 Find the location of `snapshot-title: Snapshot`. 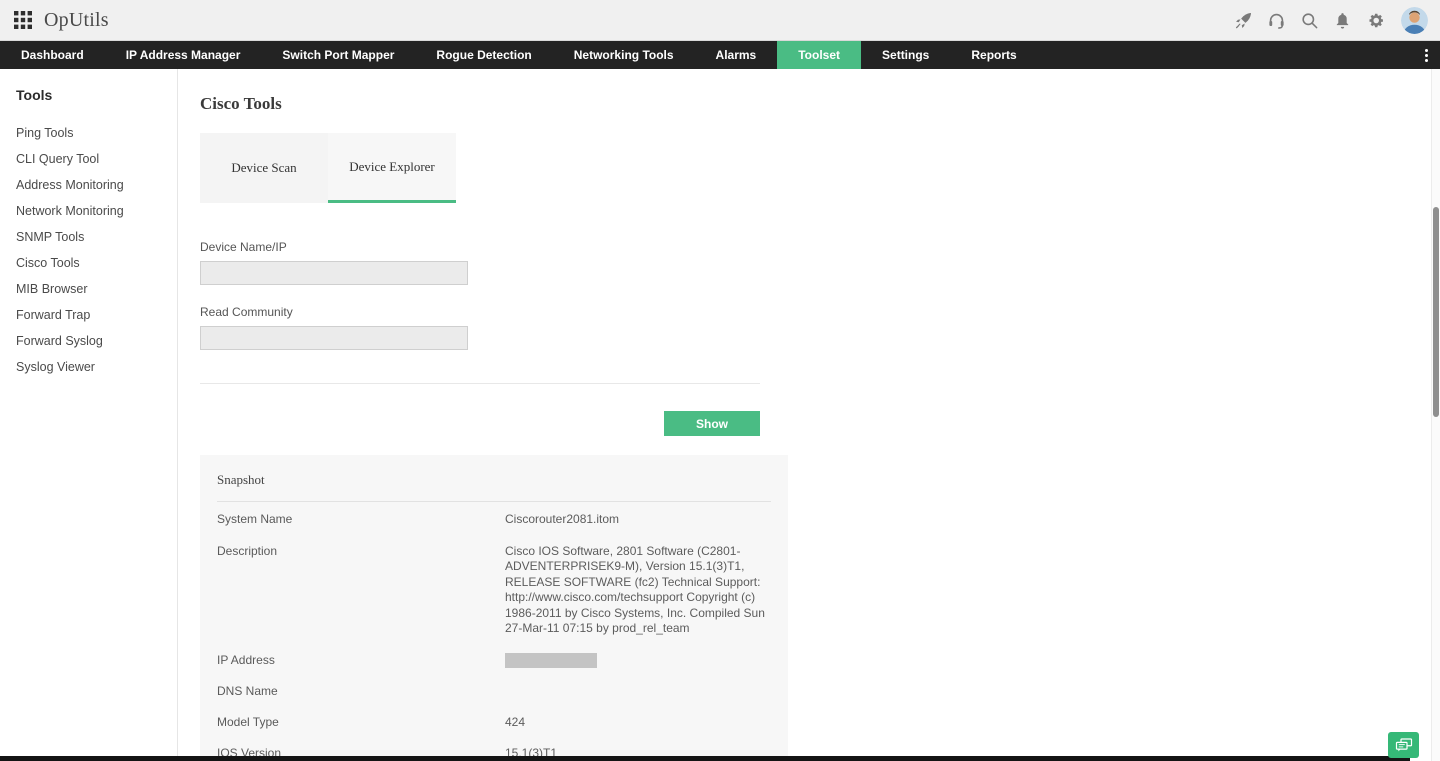

snapshot-title: Snapshot is located at coordinates (241, 479).